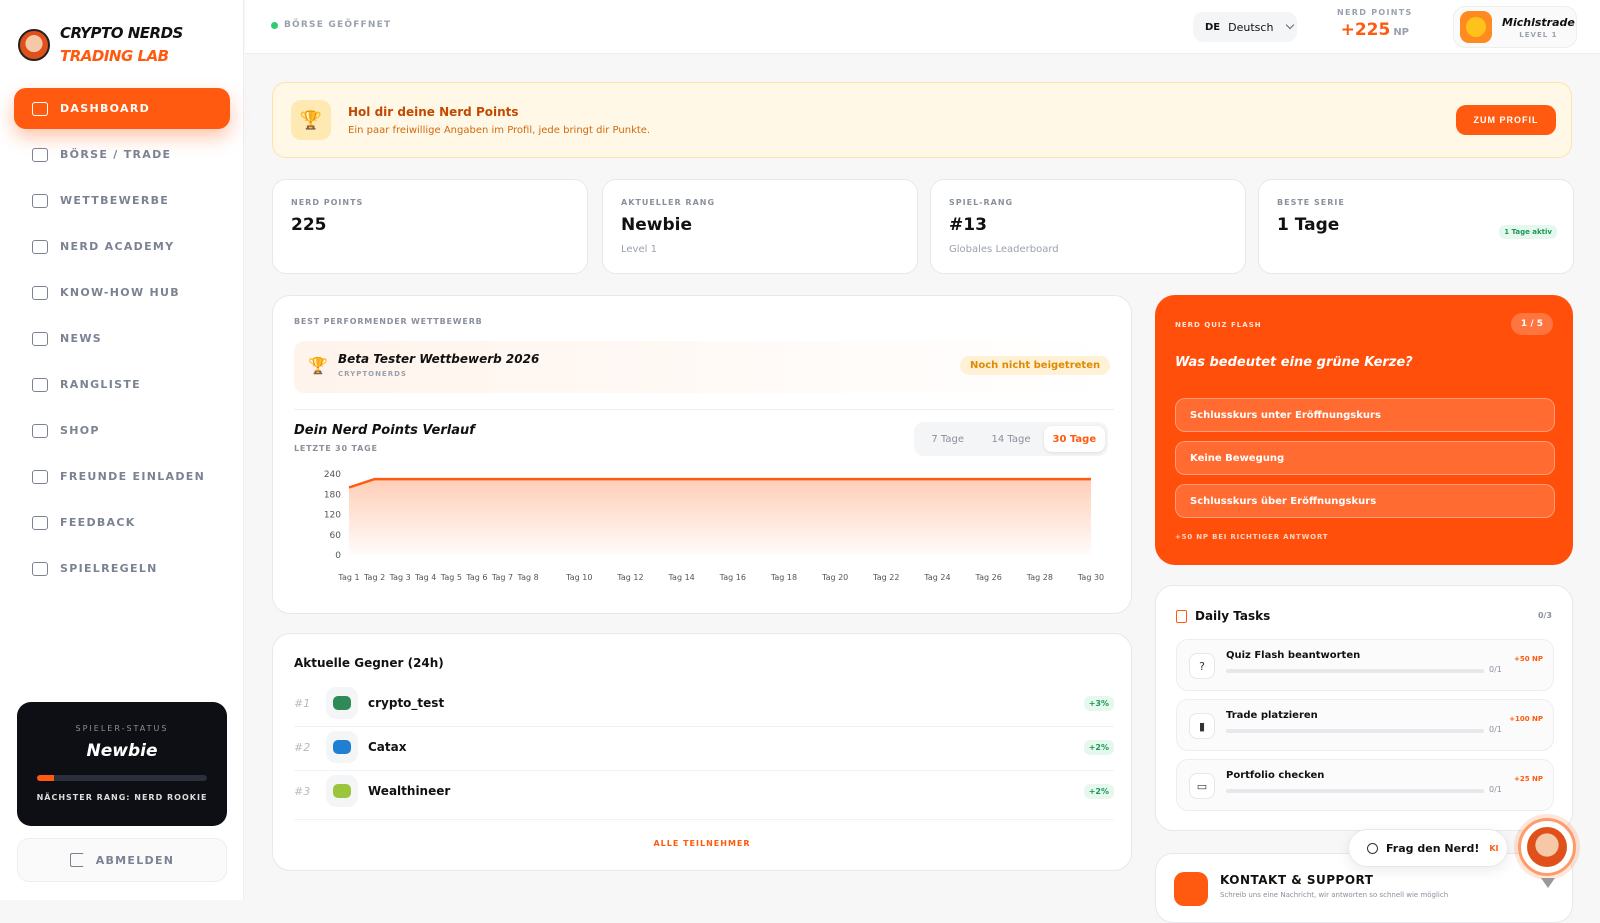 This screenshot has height=923, width=1600. What do you see at coordinates (430, 226) in the screenshot?
I see `stat-card-nerd-points: NERD POINTS 225` at bounding box center [430, 226].